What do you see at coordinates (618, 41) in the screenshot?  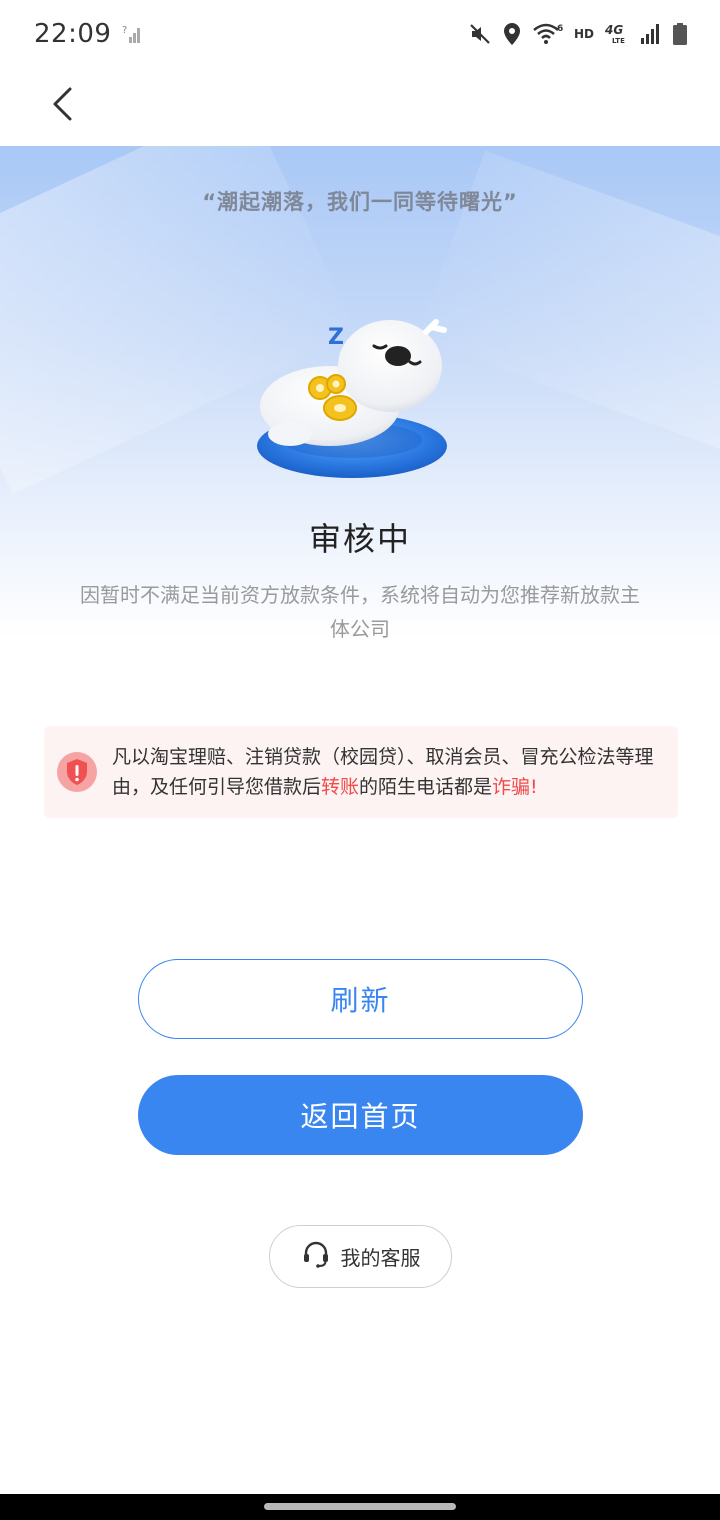 I see `svg-text: LTE` at bounding box center [618, 41].